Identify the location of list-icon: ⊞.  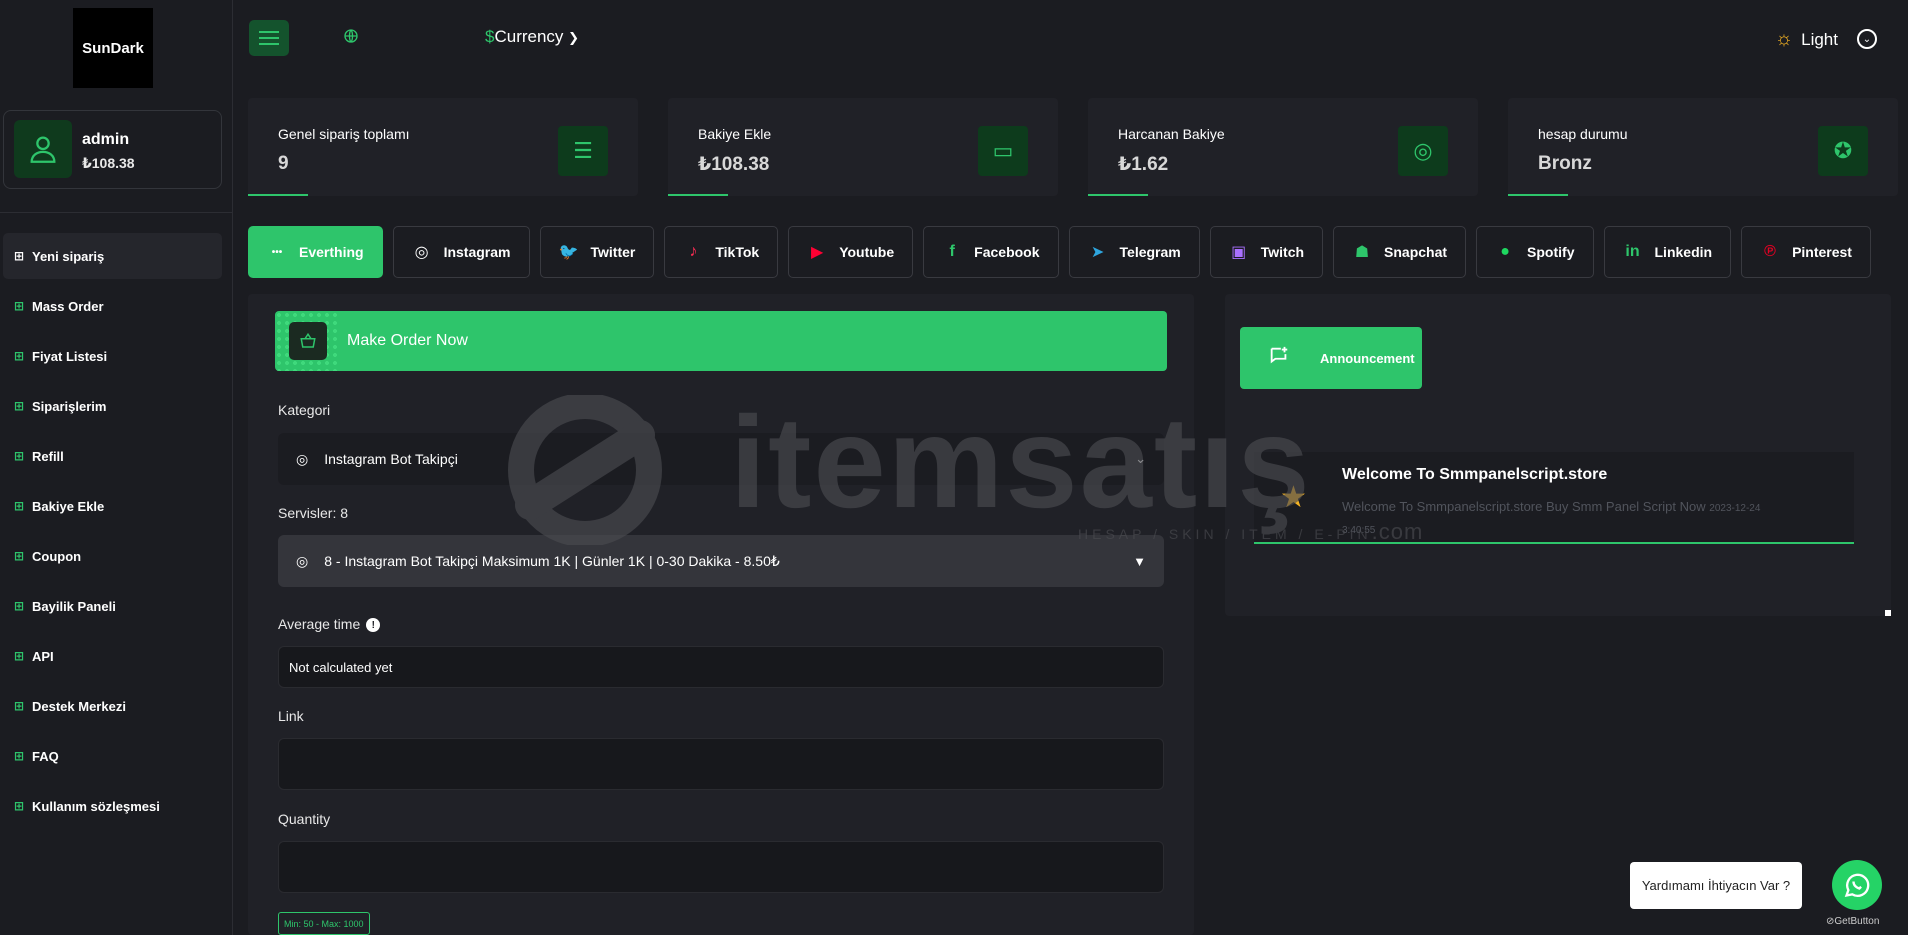
(19, 406).